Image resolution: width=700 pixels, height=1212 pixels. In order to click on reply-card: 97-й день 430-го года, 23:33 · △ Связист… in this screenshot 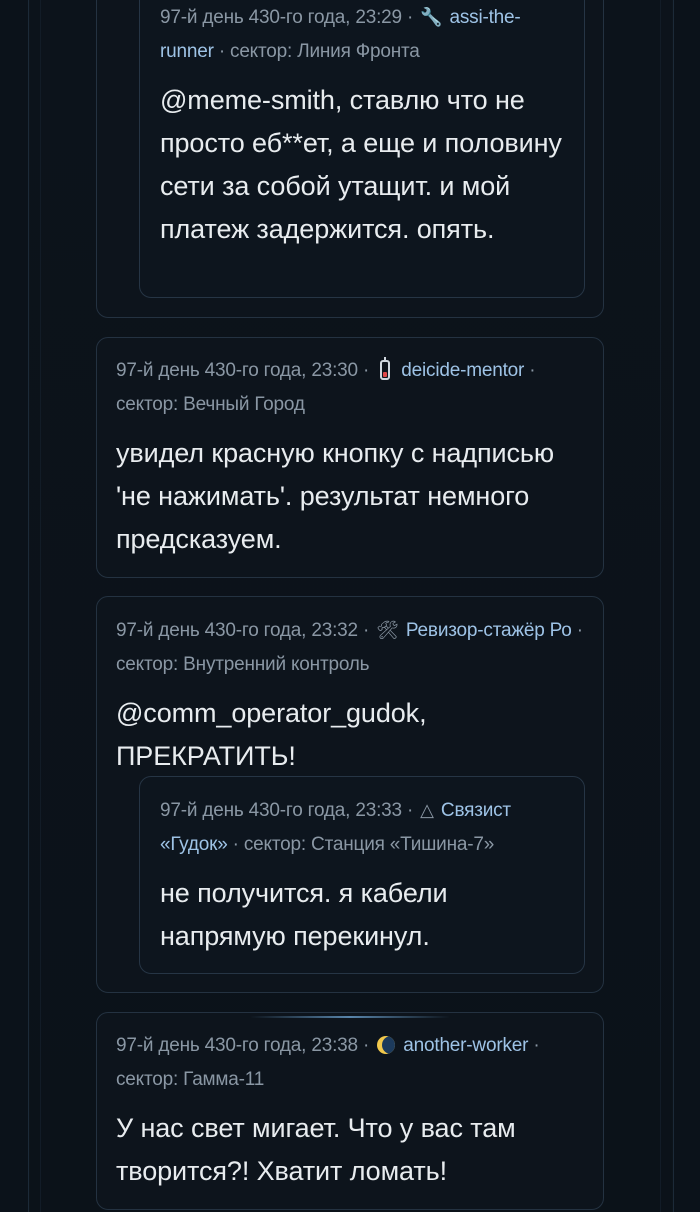, I will do `click(362, 875)`.